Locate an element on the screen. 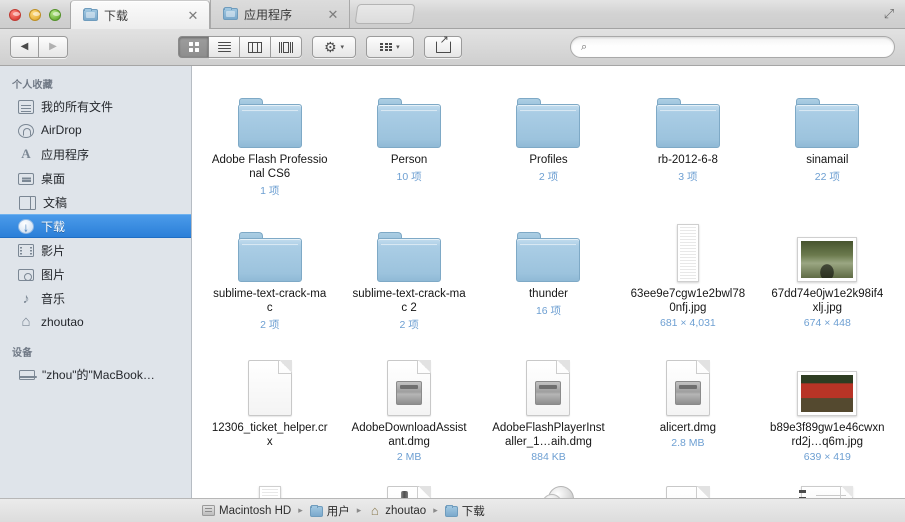  file-item: sublime-text-crack-mac 2 2 项 is located at coordinates (408, 281).